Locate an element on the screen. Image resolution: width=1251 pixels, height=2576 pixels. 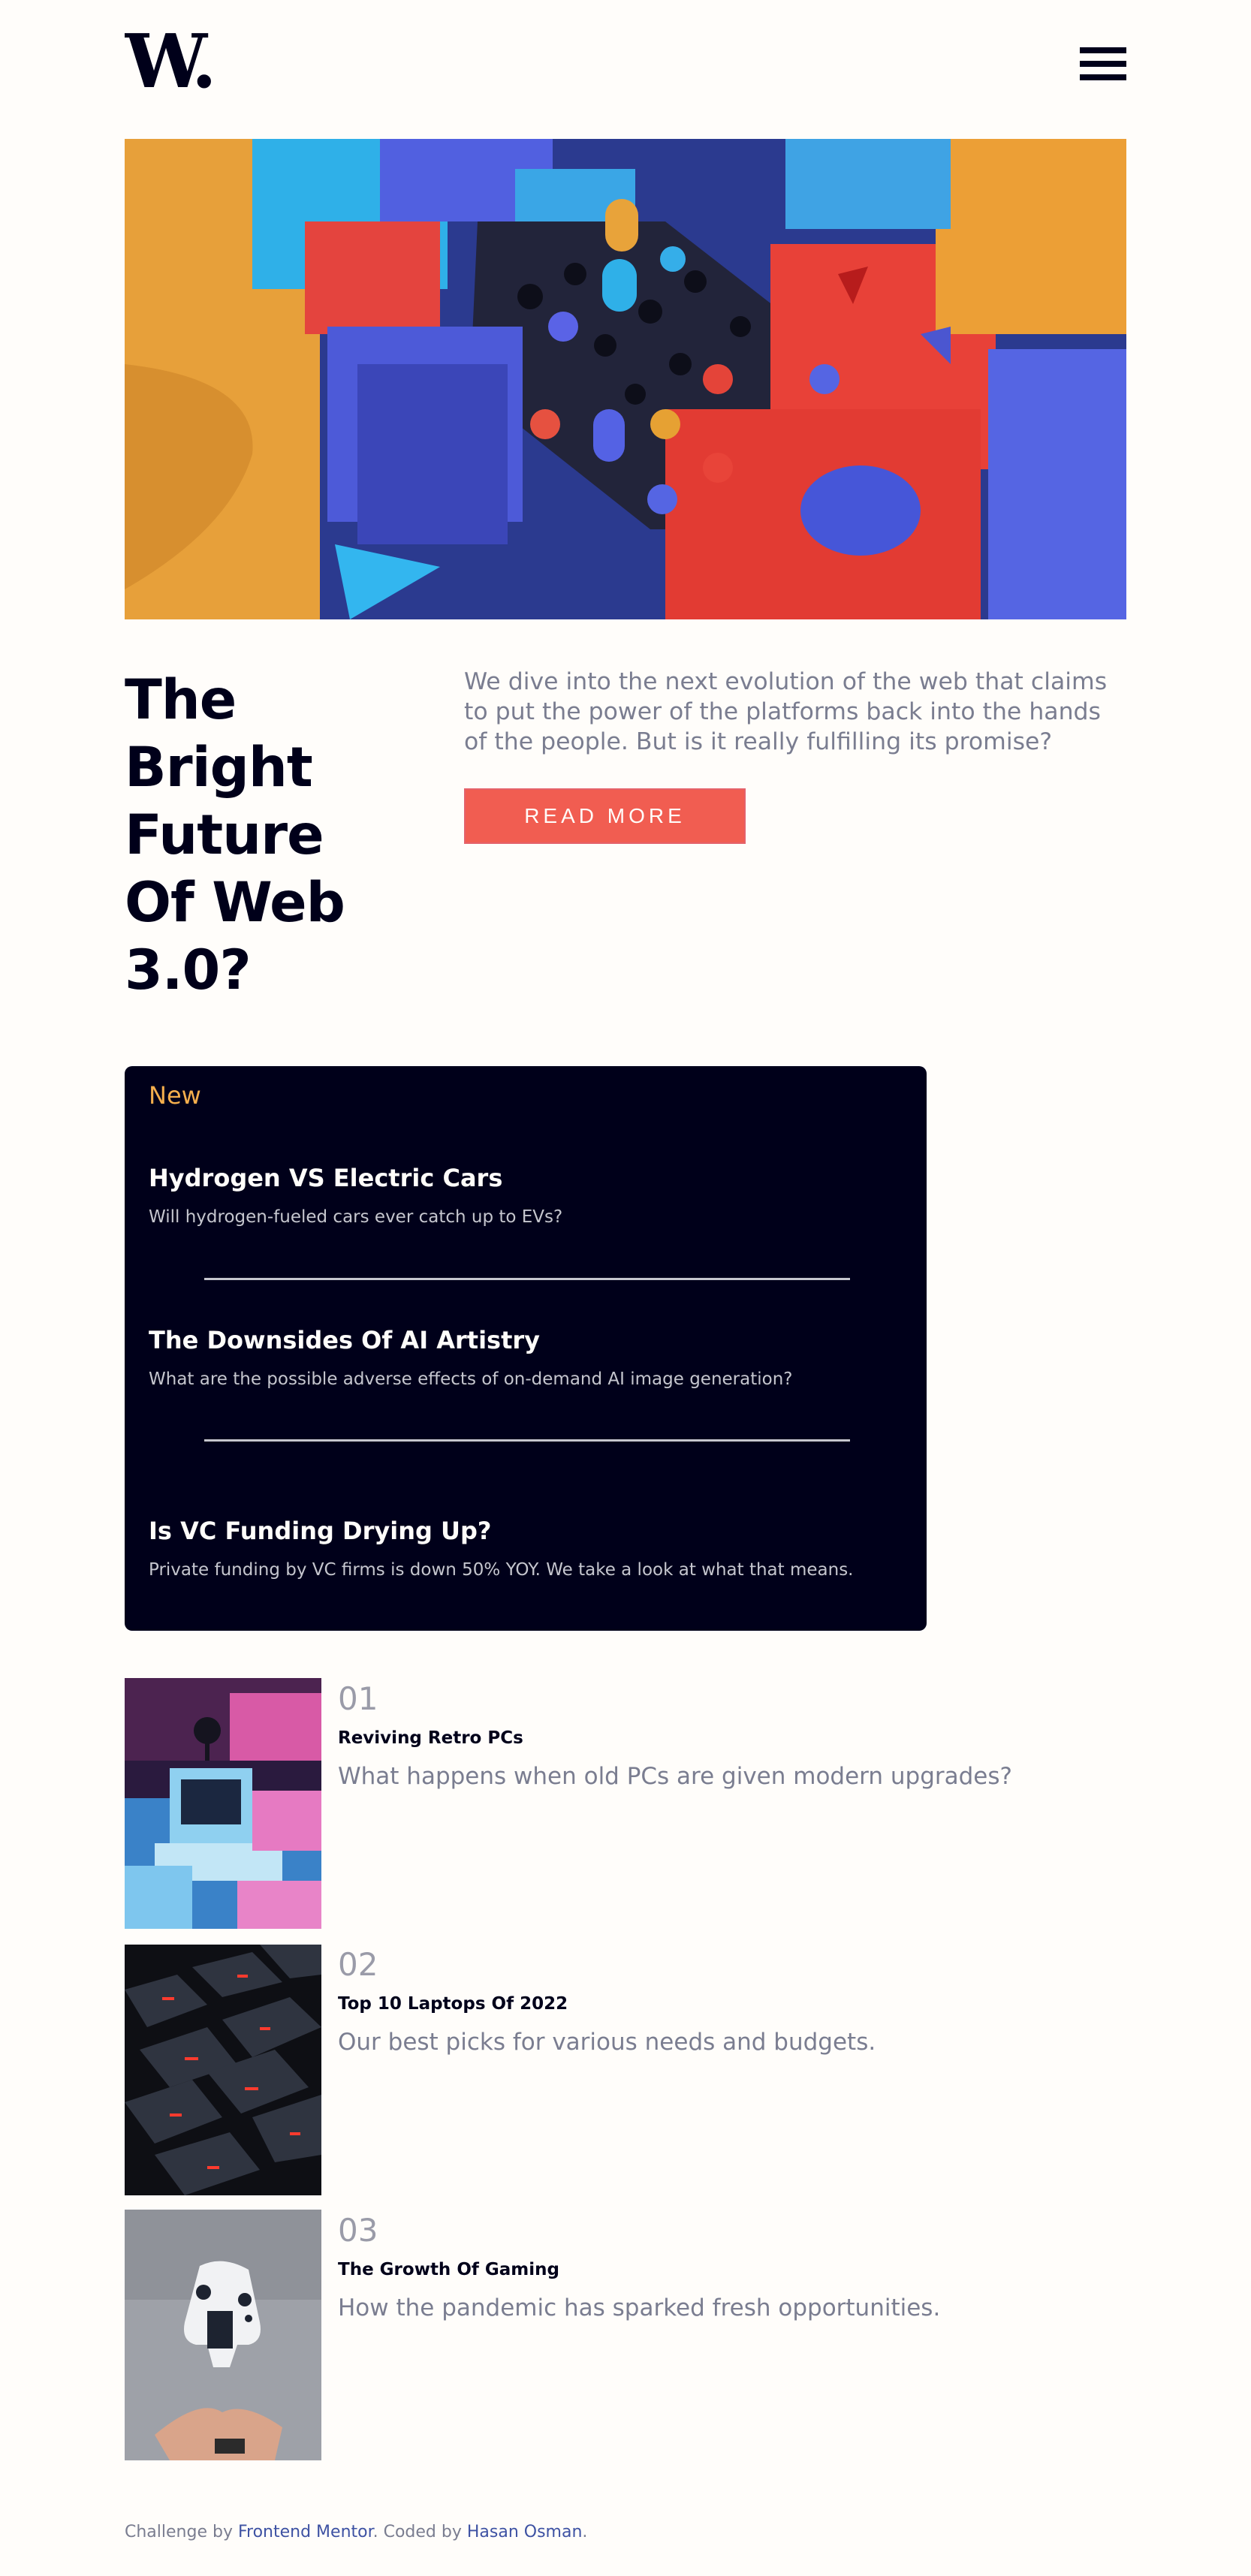
hero-image is located at coordinates (625, 379).